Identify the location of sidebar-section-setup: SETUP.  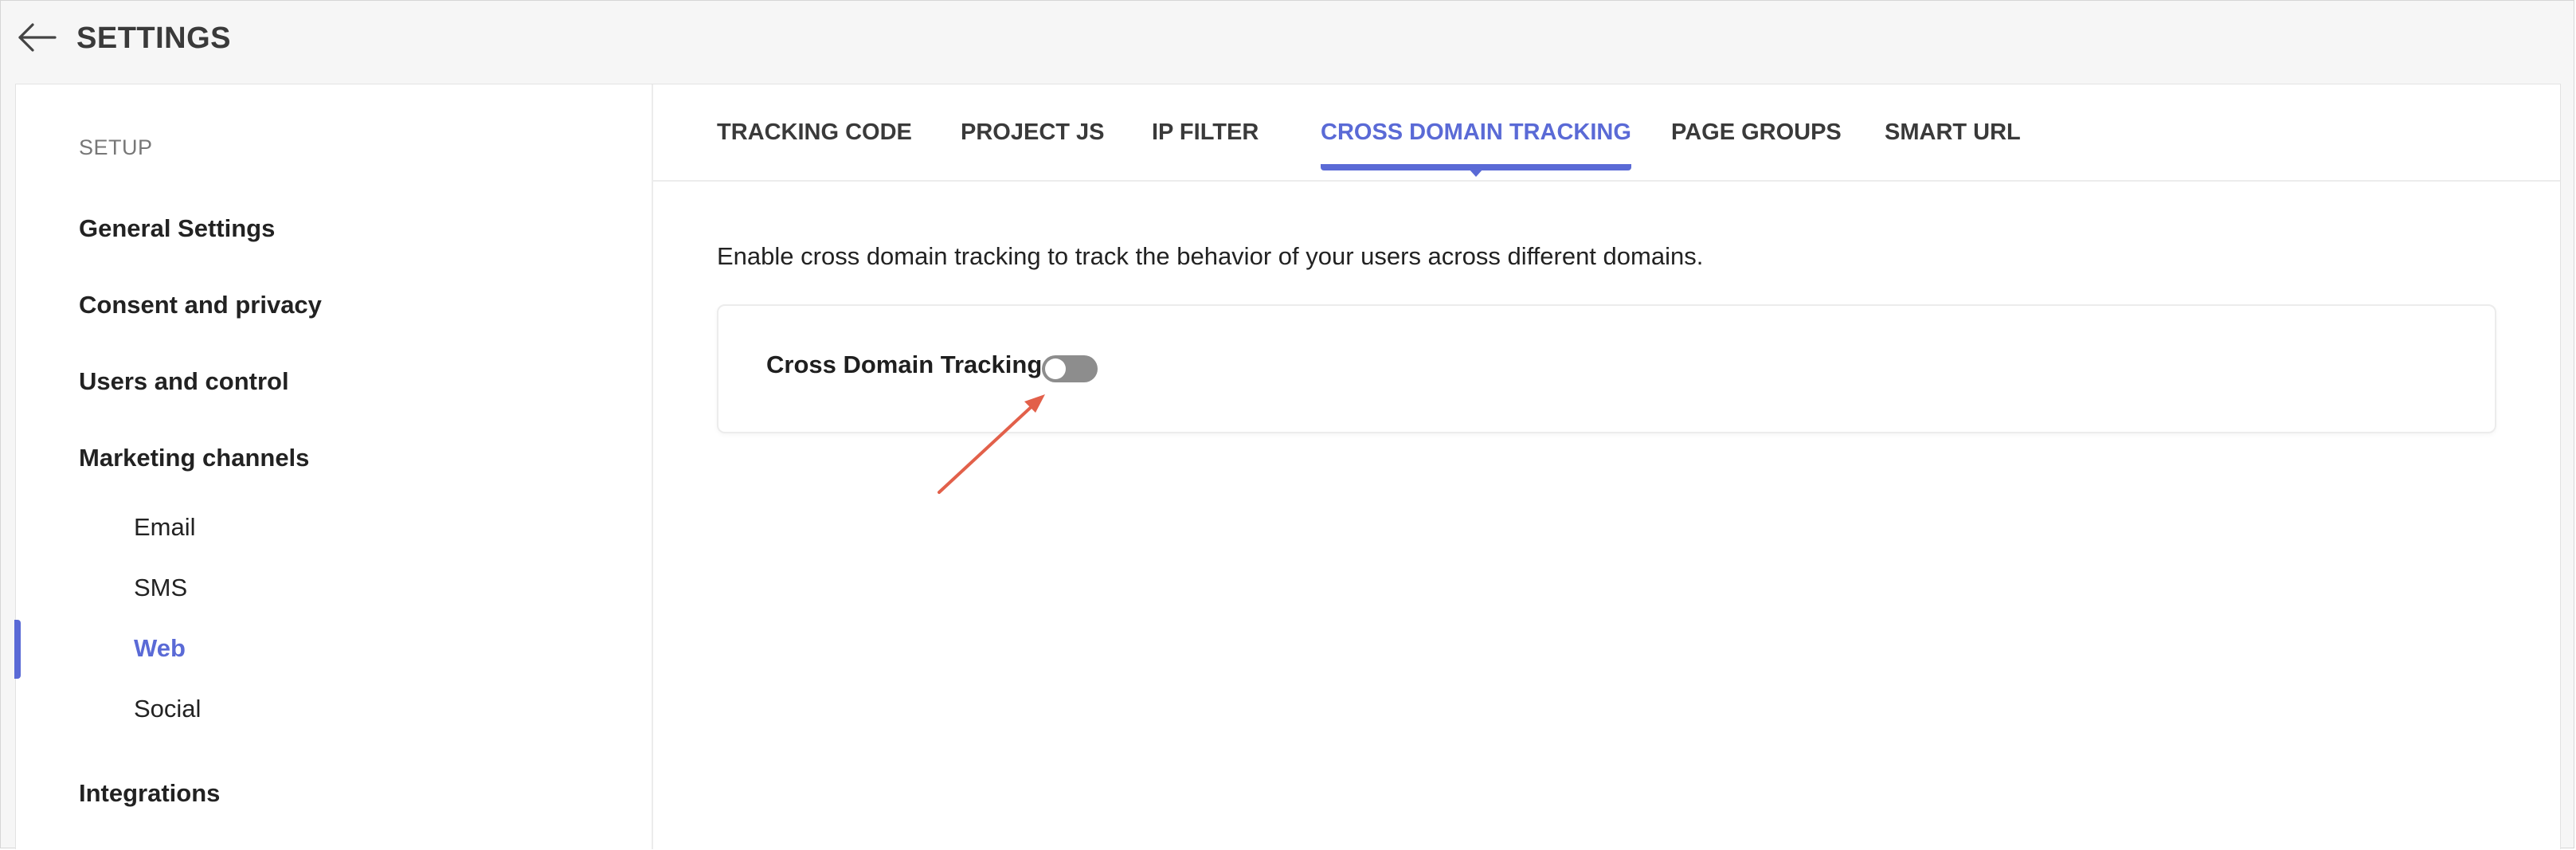
(116, 147).